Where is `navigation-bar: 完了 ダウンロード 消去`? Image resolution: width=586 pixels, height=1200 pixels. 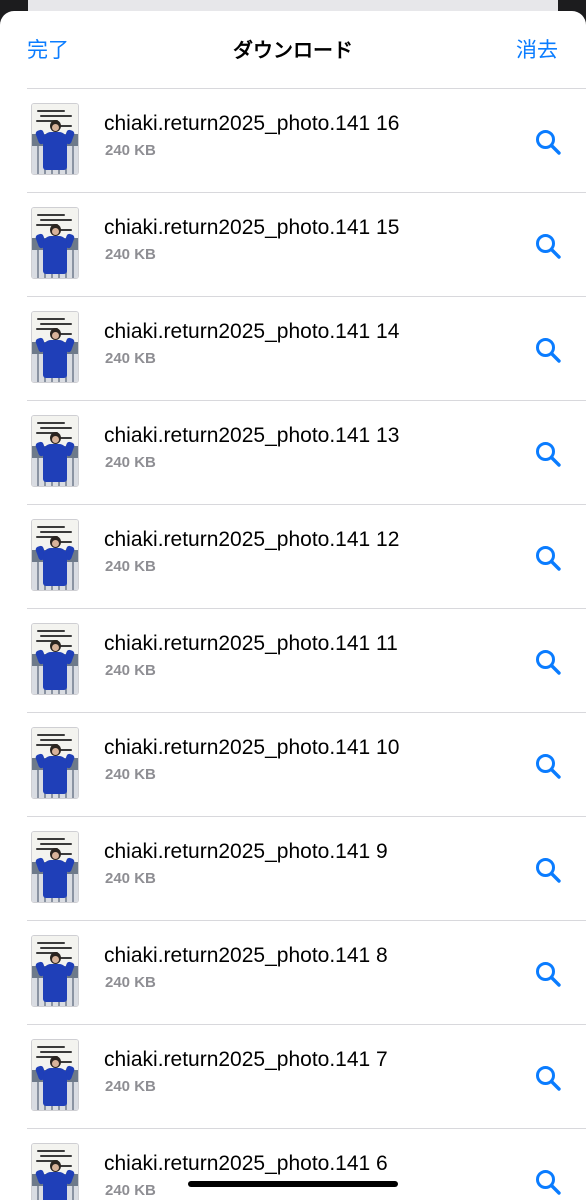
navigation-bar: 完了 ダウンロード 消去 is located at coordinates (293, 49).